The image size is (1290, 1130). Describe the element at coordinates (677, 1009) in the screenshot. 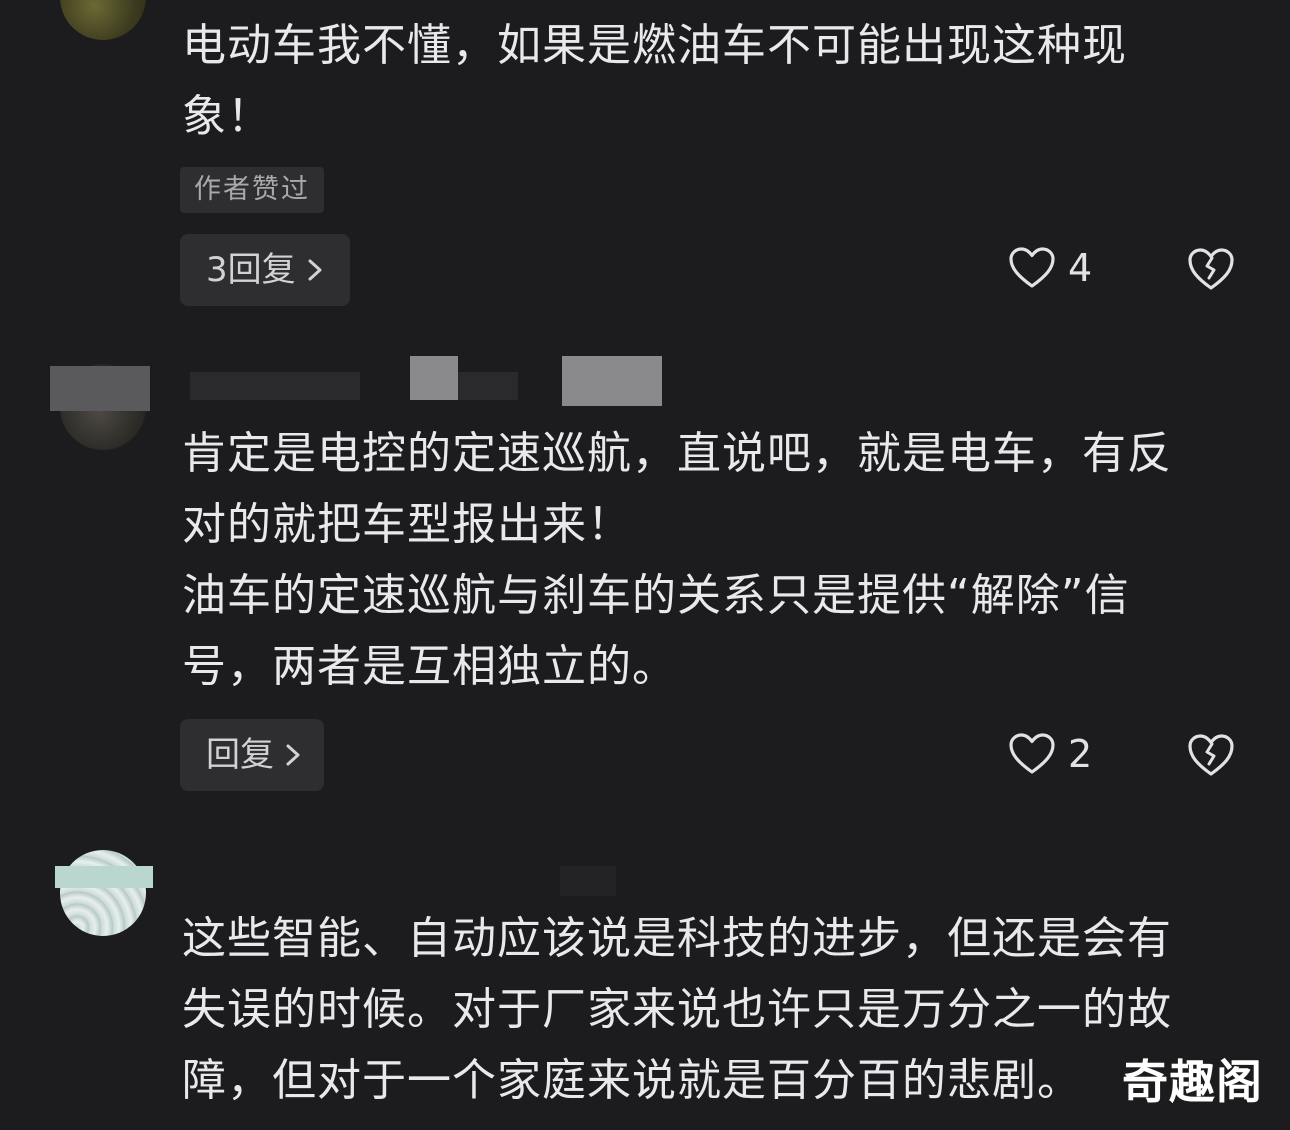

I see `comment-line: 失误的时候。对于厂家来说也许只是万分之一的故` at that location.